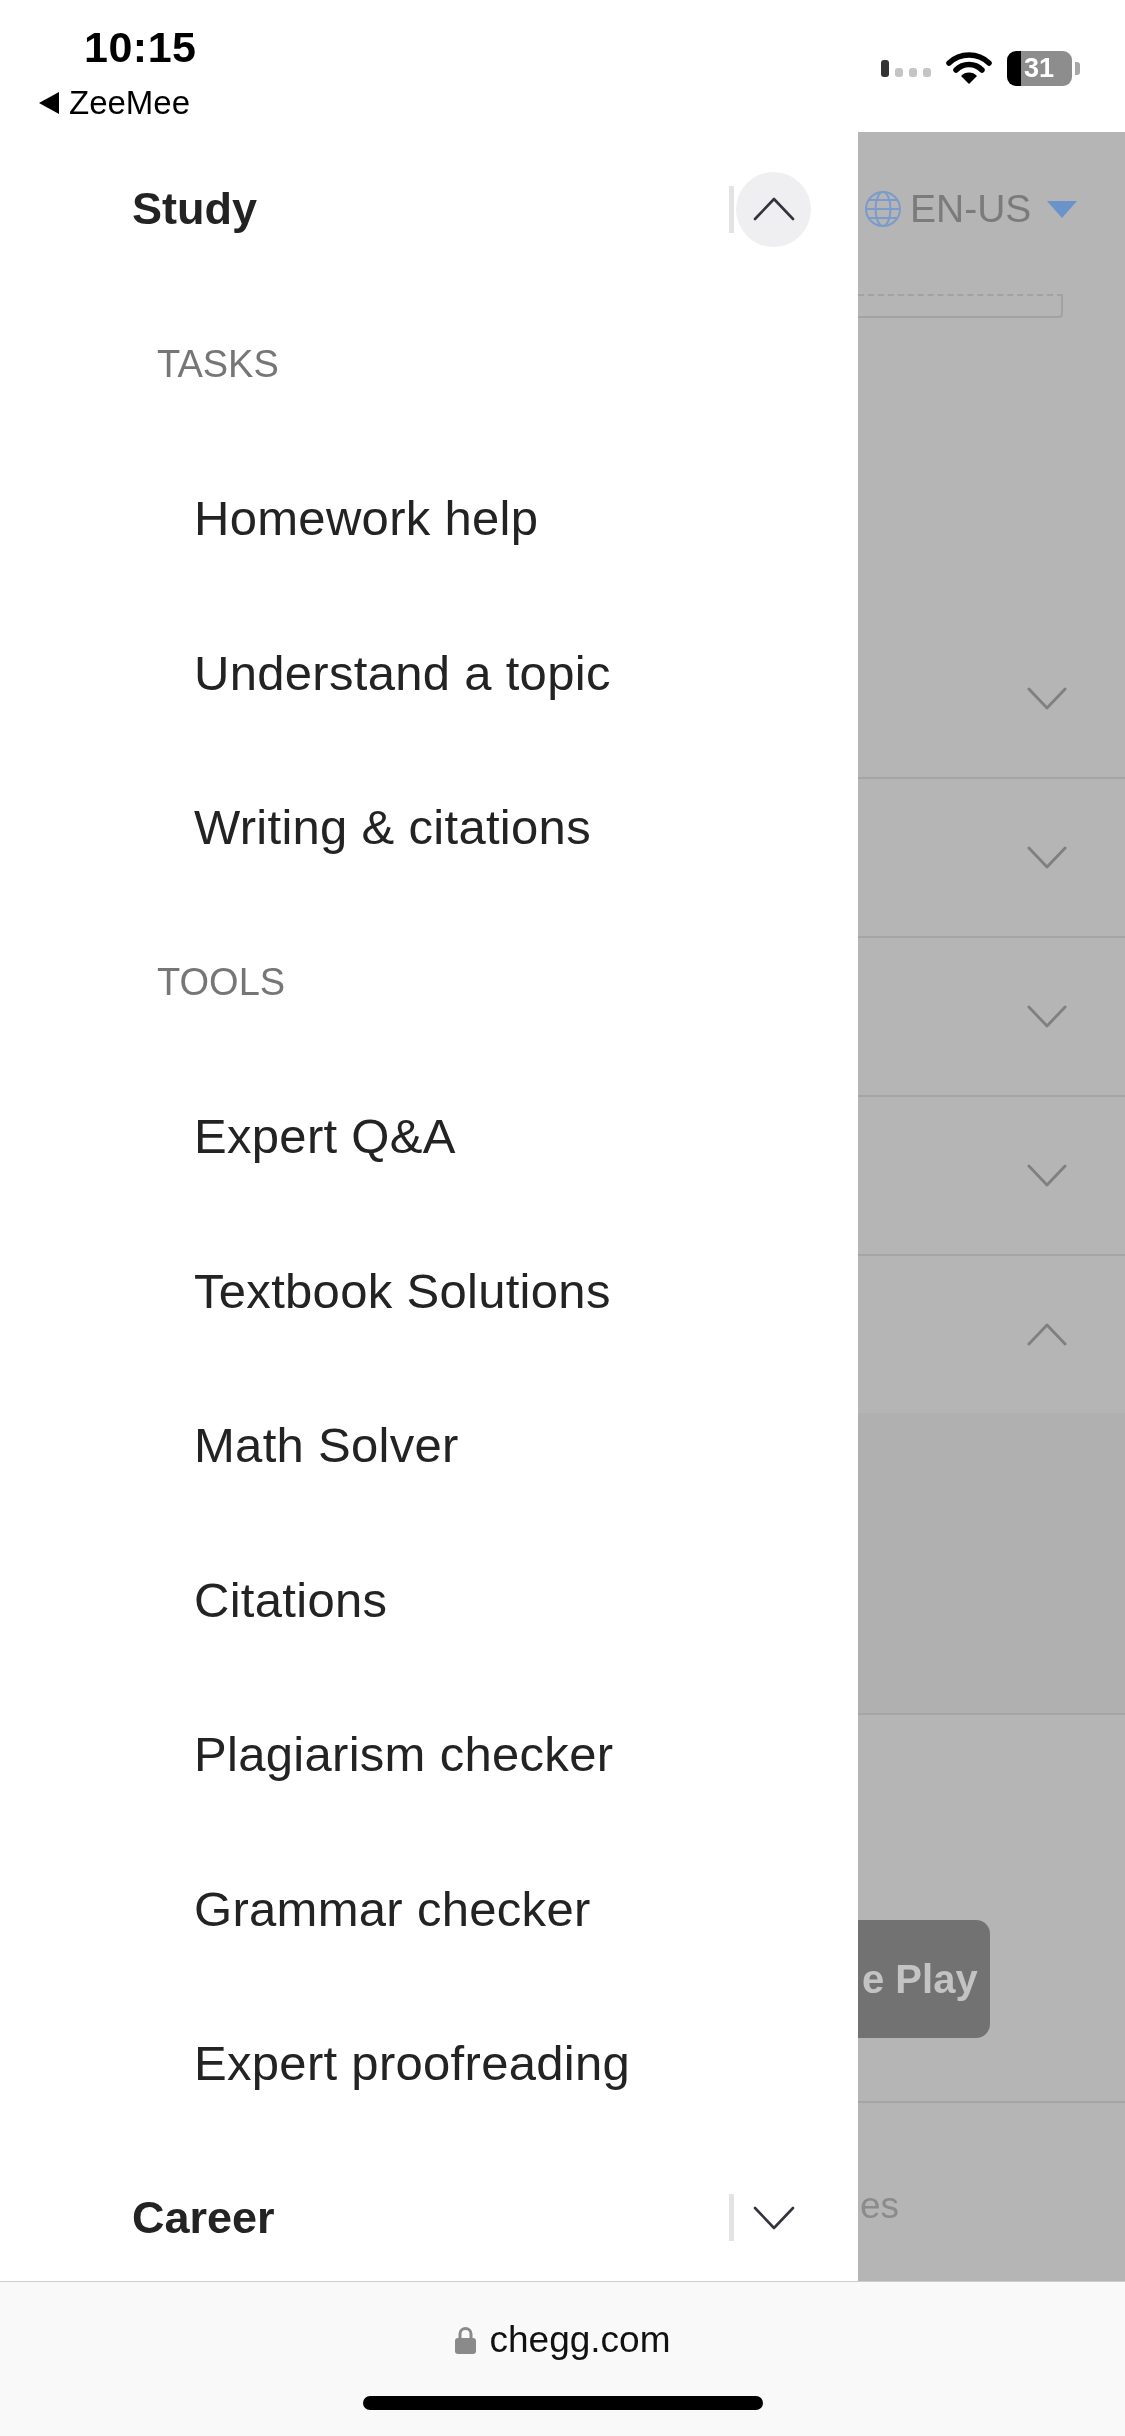 The width and height of the screenshot is (1125, 2436). Describe the element at coordinates (203, 2217) in the screenshot. I see `menu-section-title: Career` at that location.